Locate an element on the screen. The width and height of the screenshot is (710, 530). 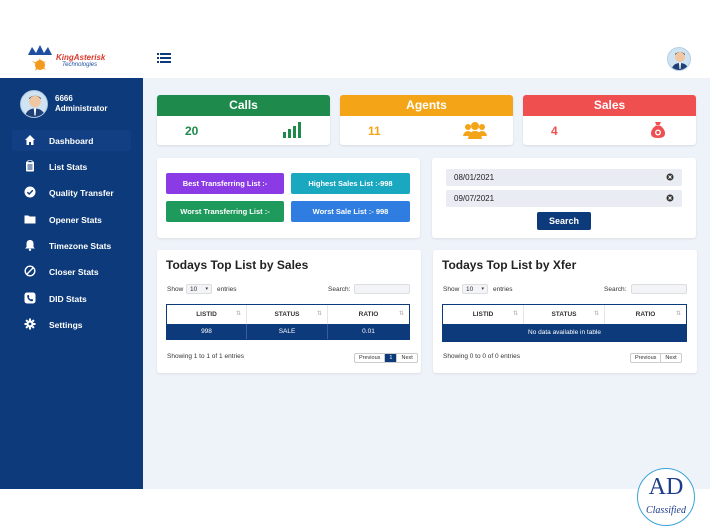
empty-message: No data available in table is located at coordinates (564, 332).